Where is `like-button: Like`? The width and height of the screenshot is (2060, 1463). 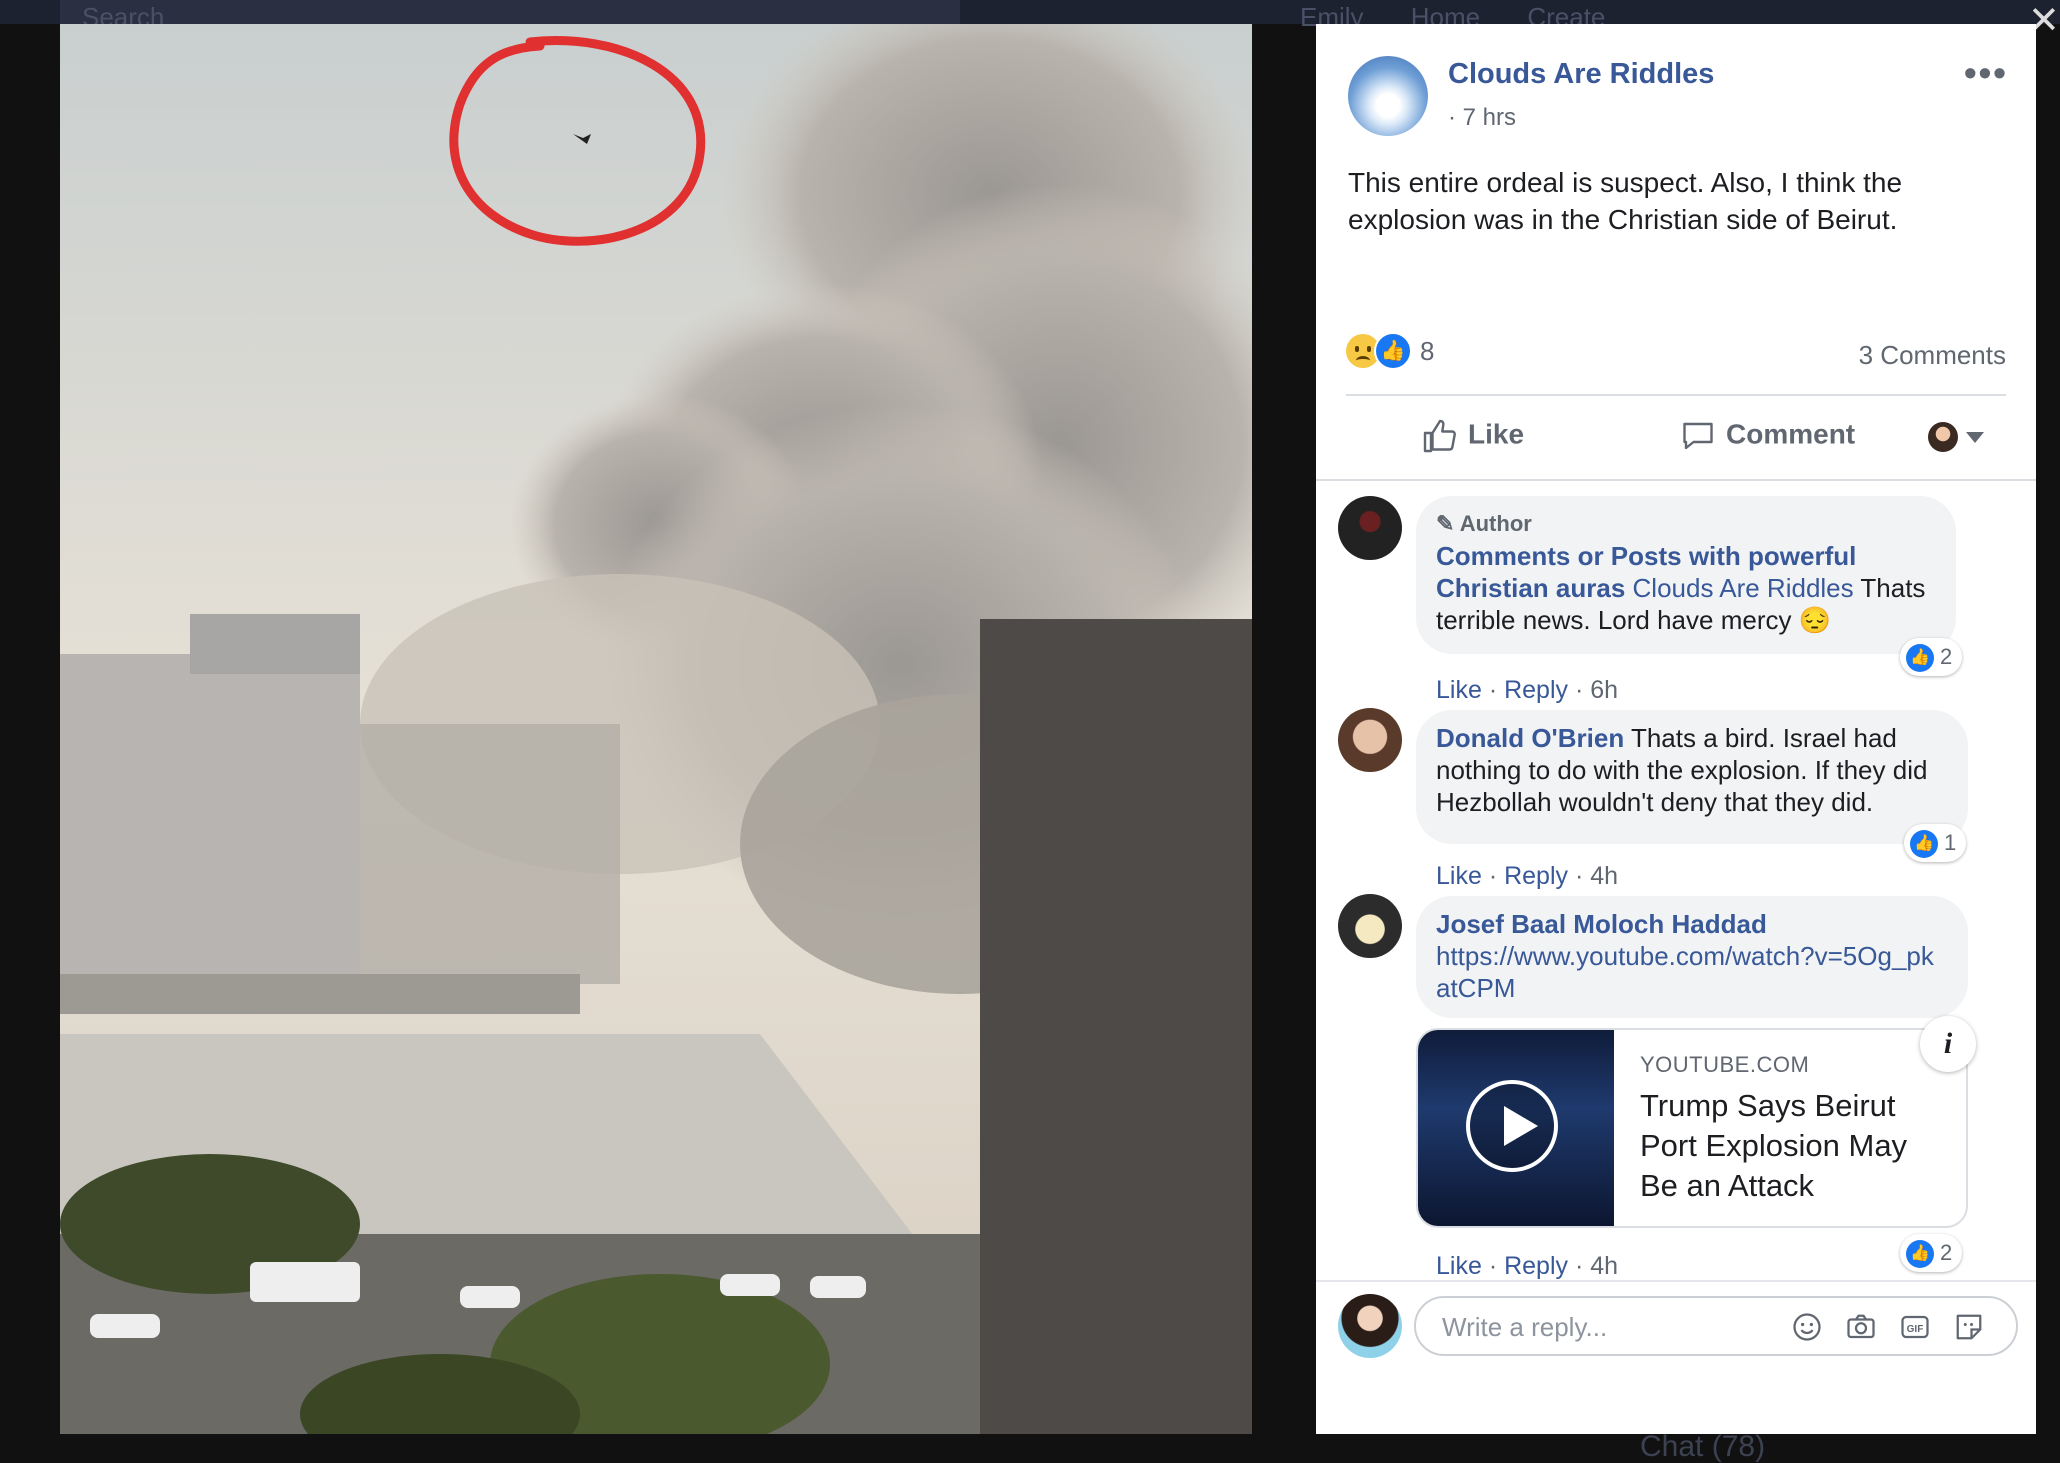
like-button: Like is located at coordinates (1473, 436).